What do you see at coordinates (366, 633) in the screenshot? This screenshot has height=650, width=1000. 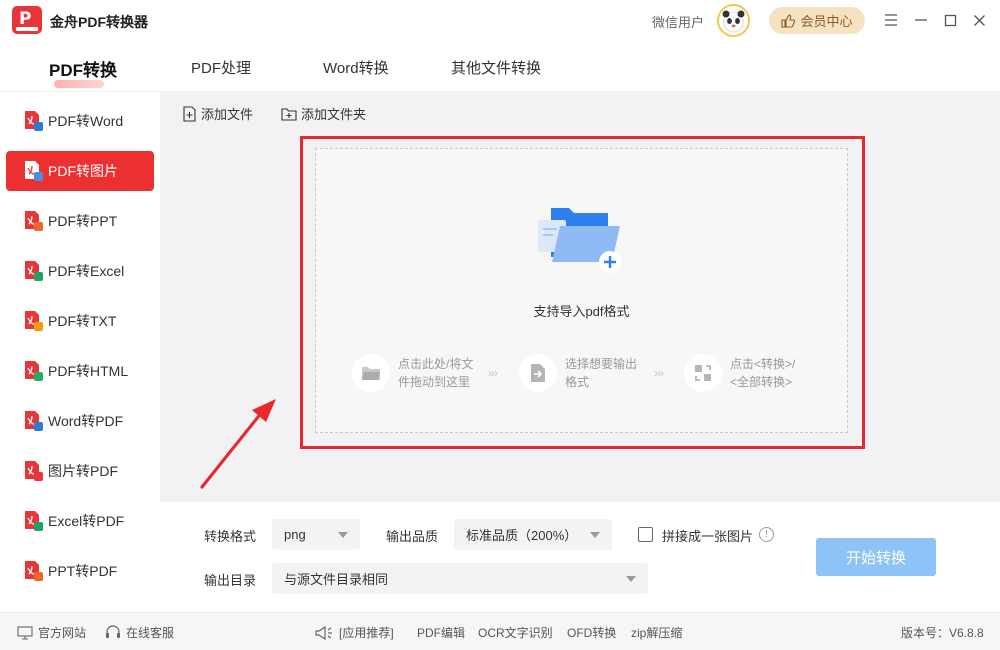 I see `app-recommend-label: [应用推荐]` at bounding box center [366, 633].